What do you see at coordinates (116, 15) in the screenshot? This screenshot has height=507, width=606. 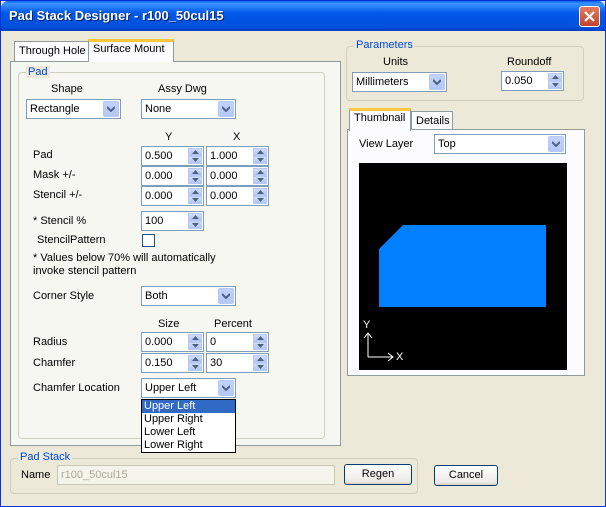 I see `window-title: Pad Stack Designer - r100_50cul15` at bounding box center [116, 15].